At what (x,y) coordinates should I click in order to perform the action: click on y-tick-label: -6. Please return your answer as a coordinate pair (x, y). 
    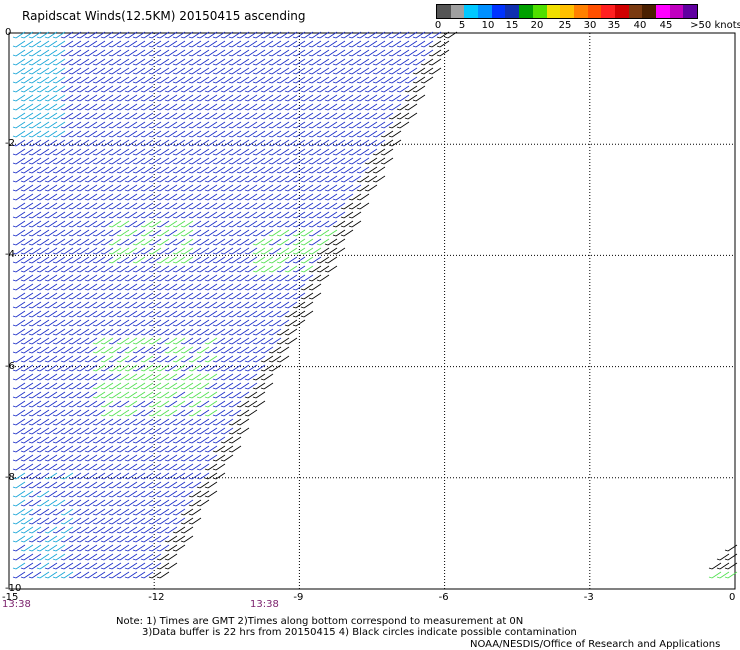
    Looking at the image, I should click on (10, 366).